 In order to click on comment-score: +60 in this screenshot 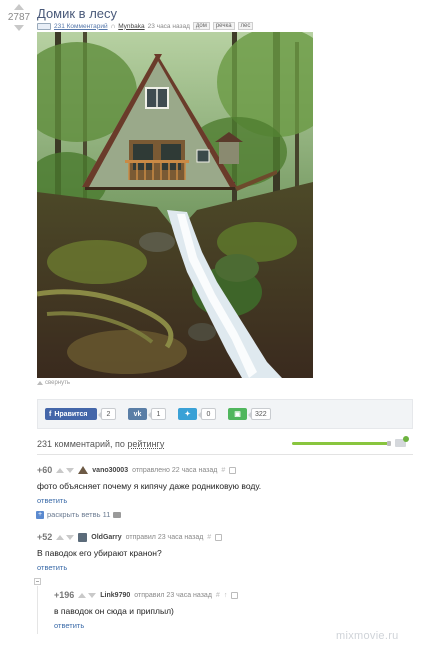, I will do `click(45, 470)`.